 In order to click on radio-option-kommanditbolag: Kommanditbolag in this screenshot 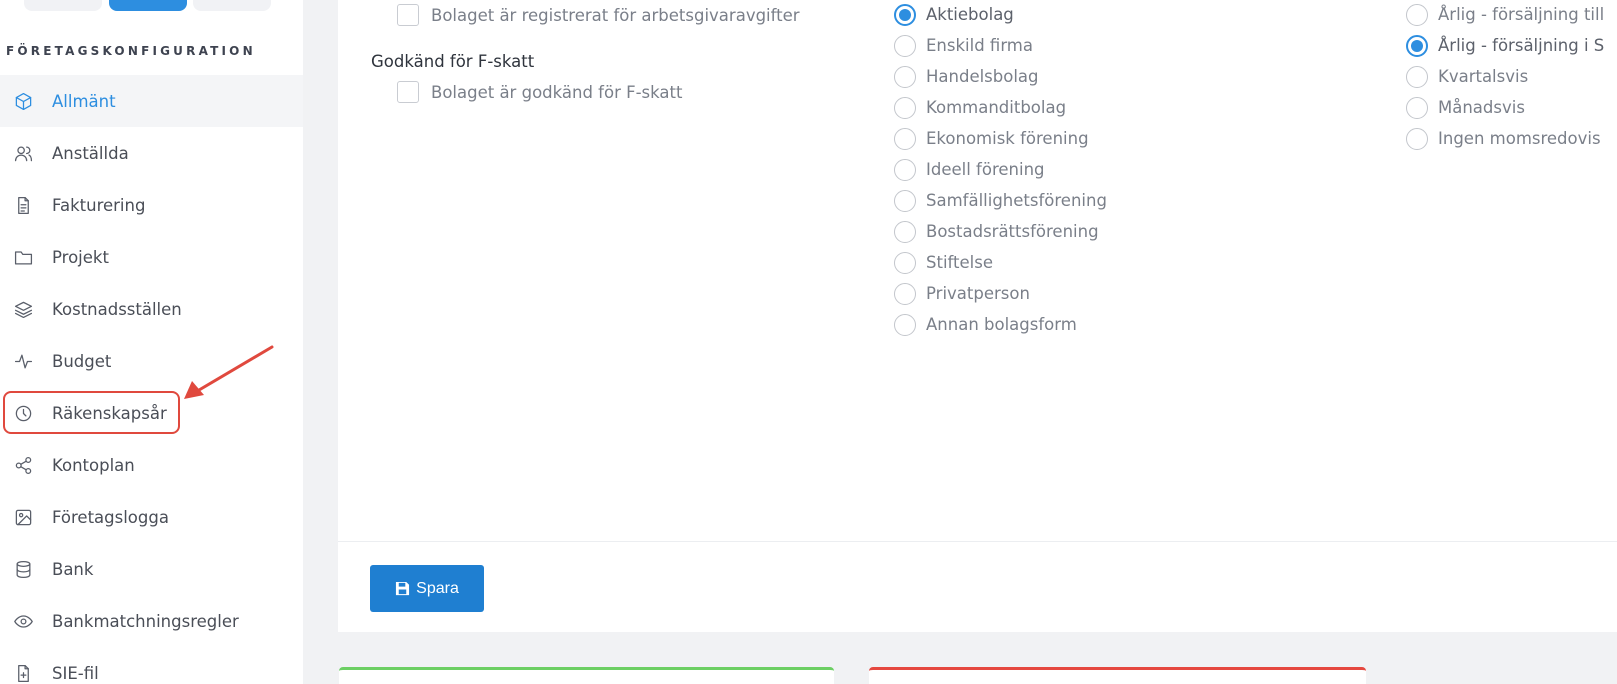, I will do `click(1000, 107)`.